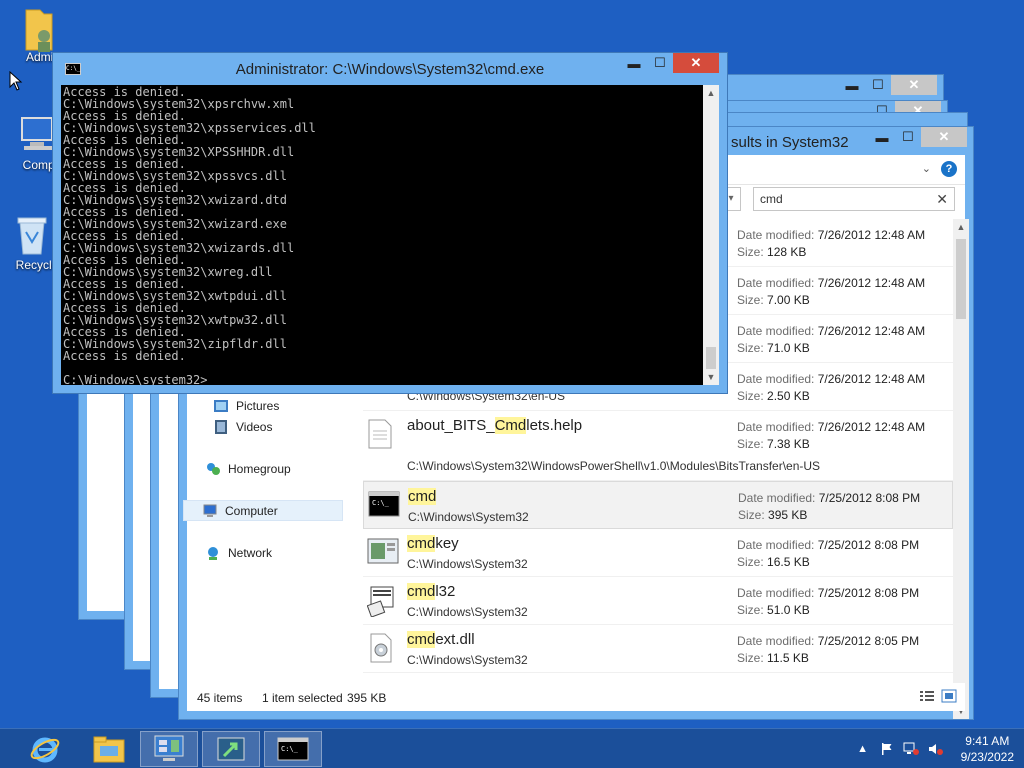 The height and width of the screenshot is (768, 1024). I want to click on mouse-cursor-icon, so click(16, 82).